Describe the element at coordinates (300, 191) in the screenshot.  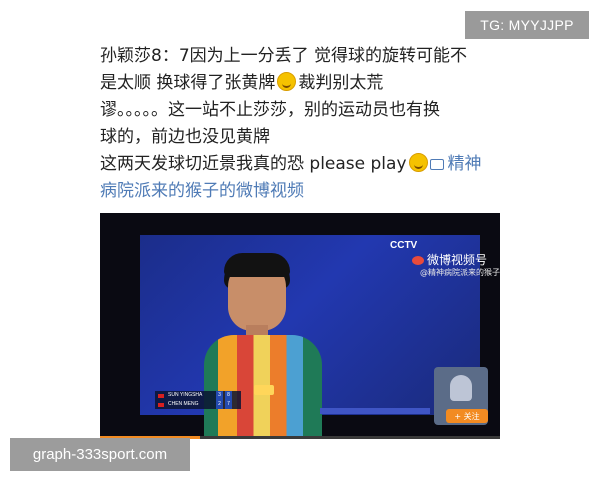
I see `video-link-continued: 病院派来的猴子的微博视频` at that location.